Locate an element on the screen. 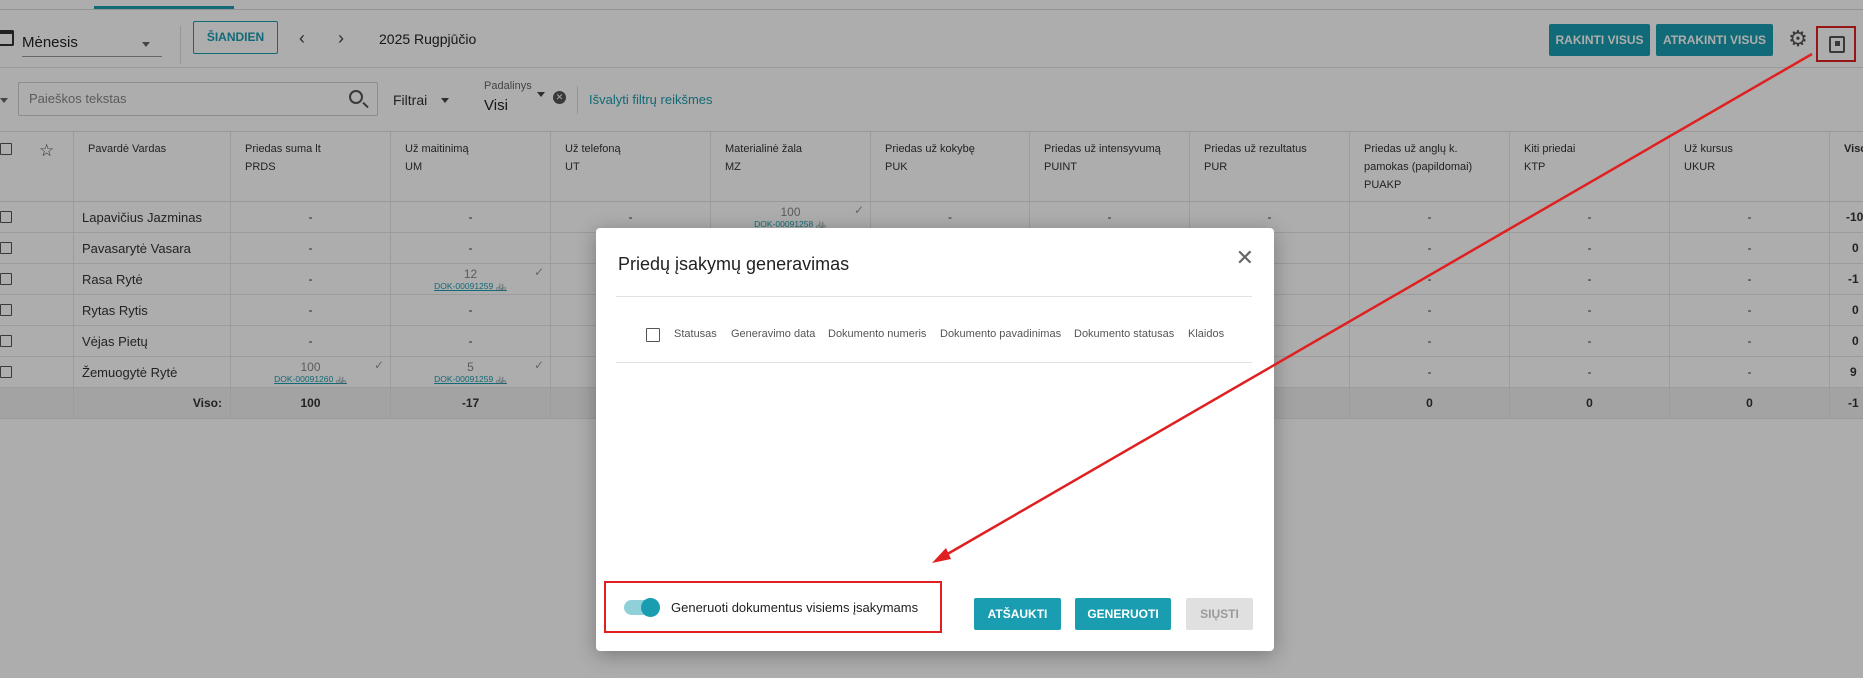  generate-button: GENERUOTI is located at coordinates (1123, 614).